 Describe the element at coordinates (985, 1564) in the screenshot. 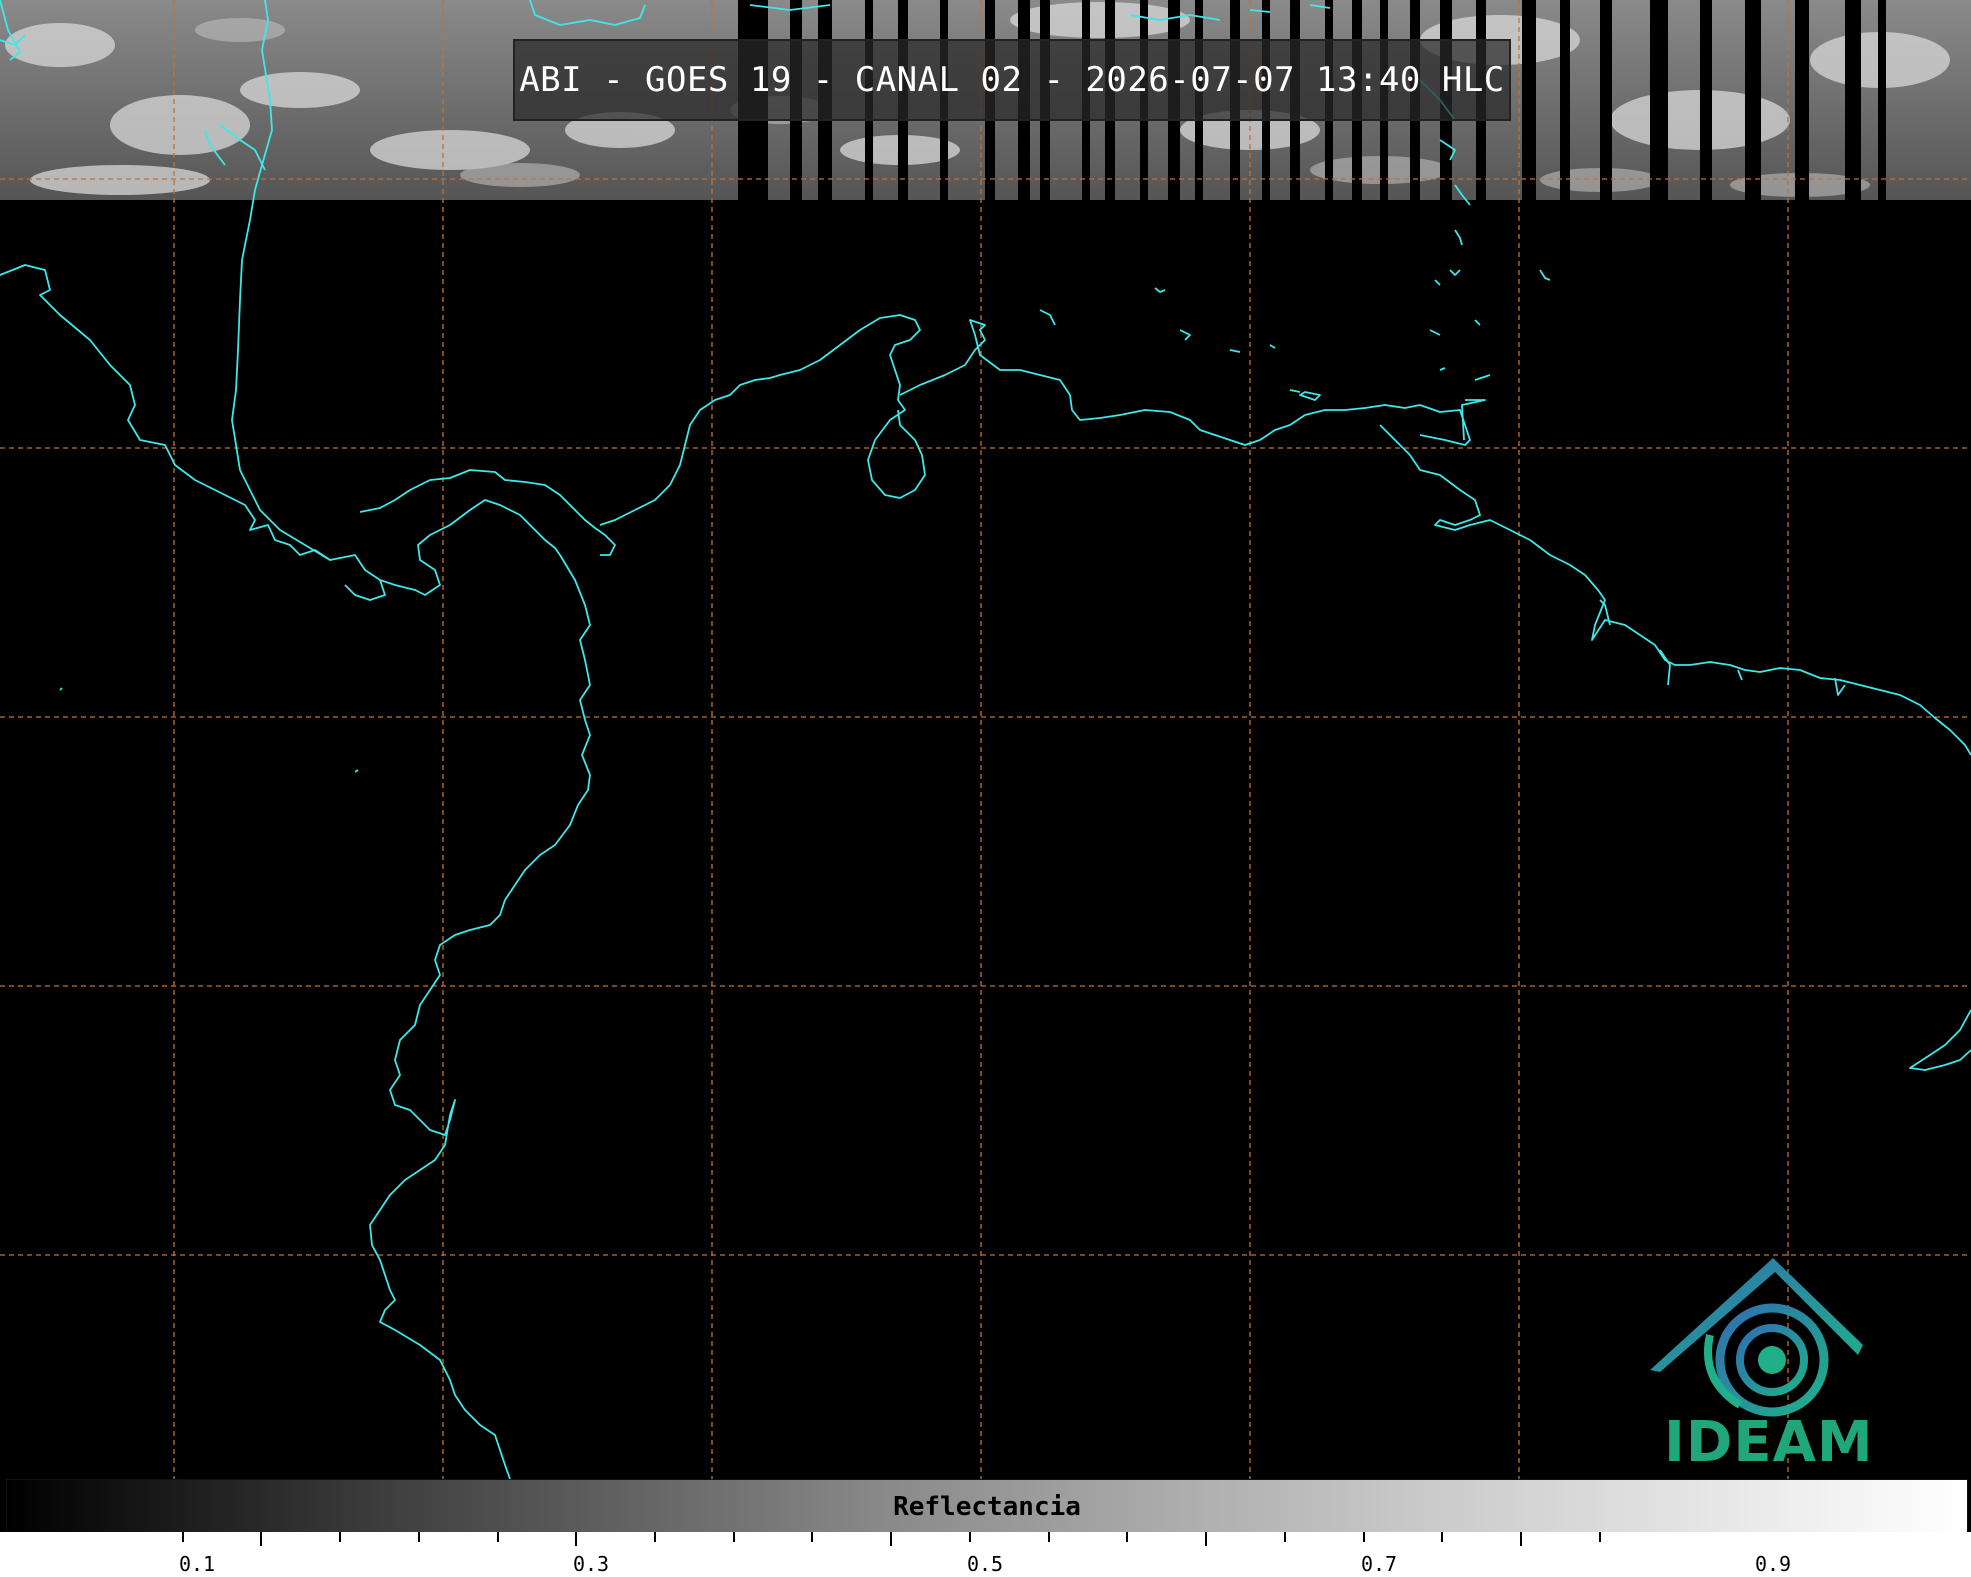

I see `colorbar-tick-label: 0.5` at that location.